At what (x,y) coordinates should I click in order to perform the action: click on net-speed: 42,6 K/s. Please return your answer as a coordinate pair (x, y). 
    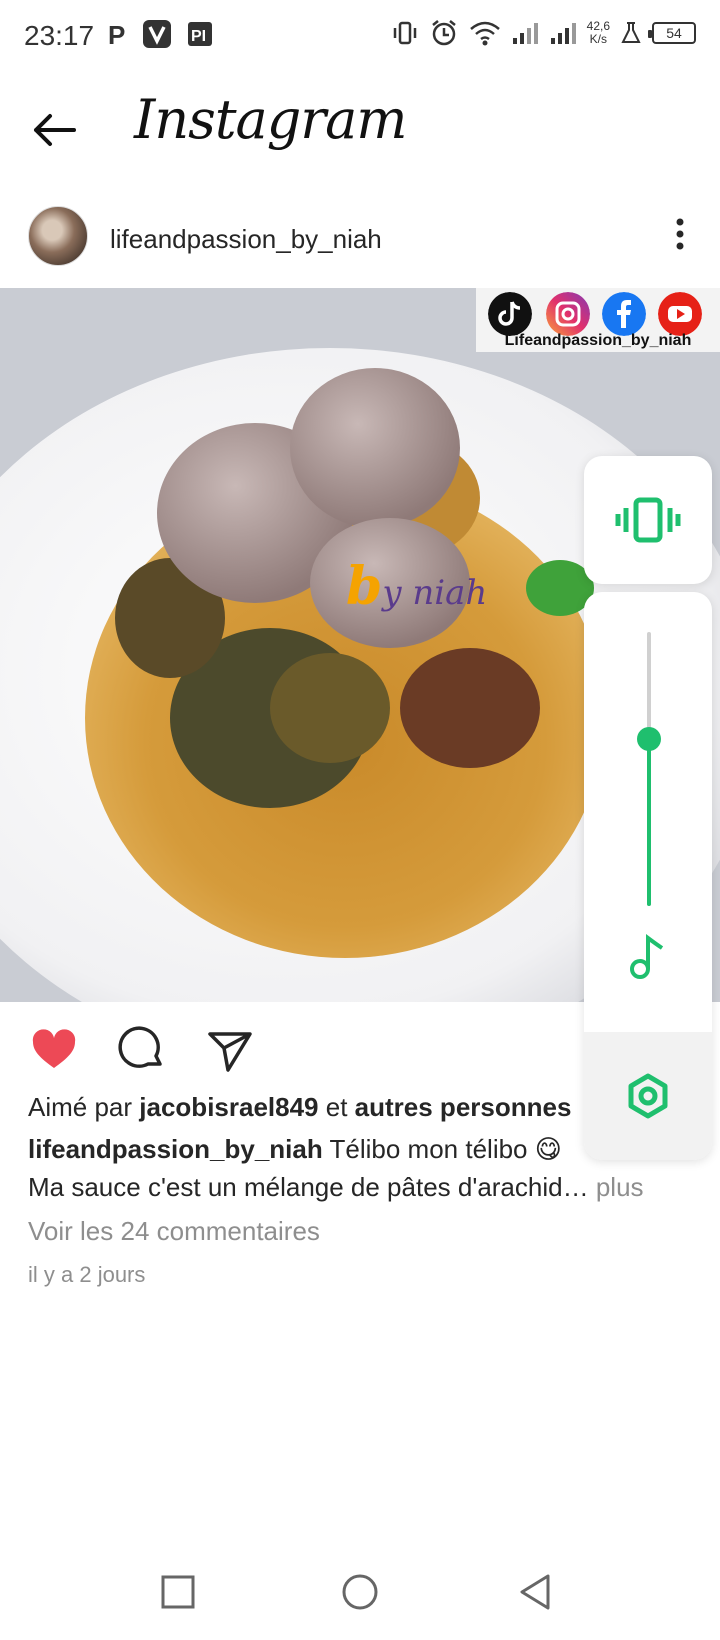
    Looking at the image, I should click on (598, 33).